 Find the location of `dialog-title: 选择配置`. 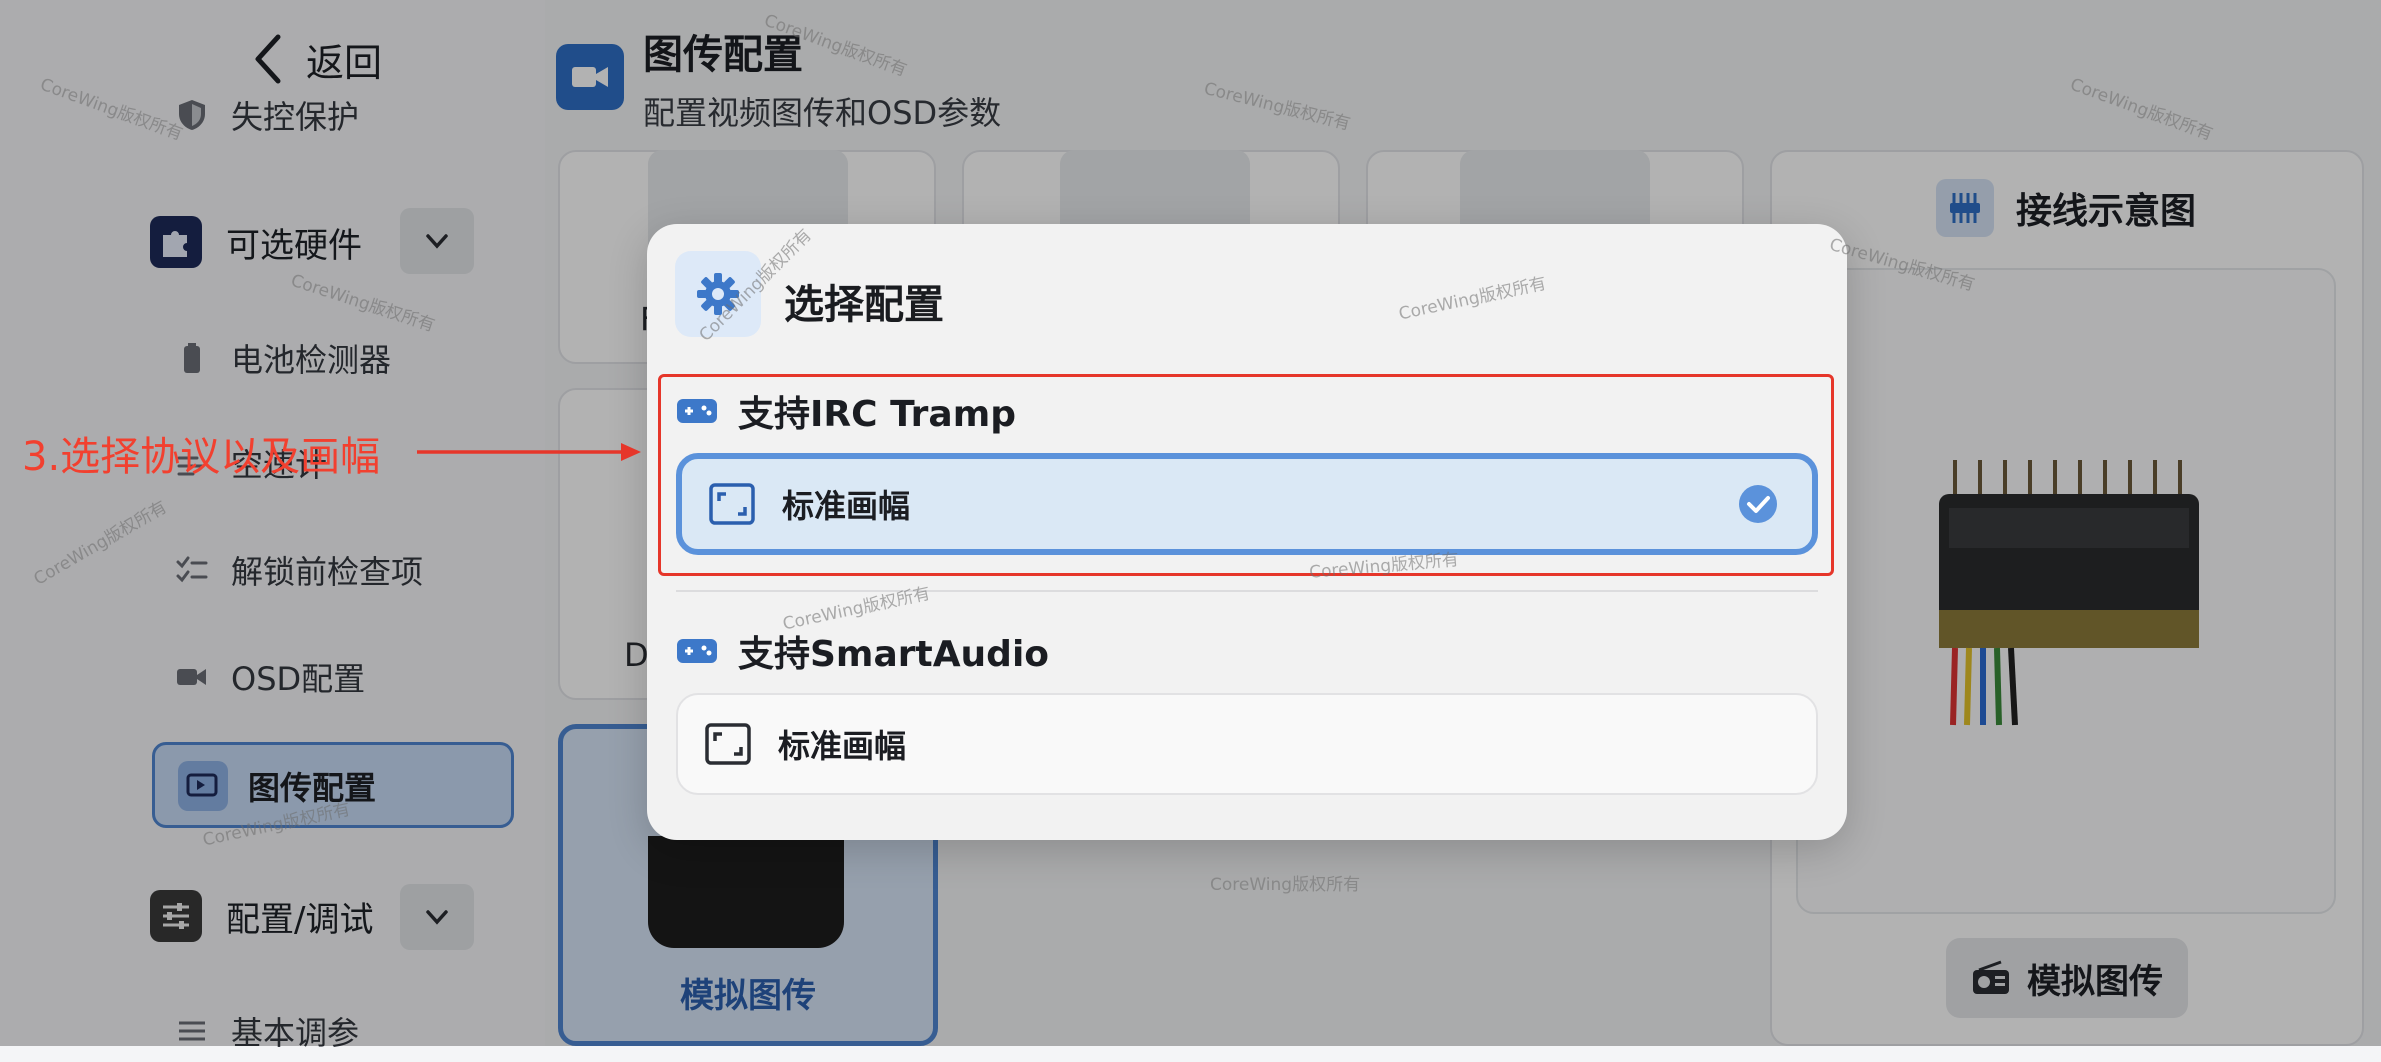

dialog-title: 选择配置 is located at coordinates (864, 305).